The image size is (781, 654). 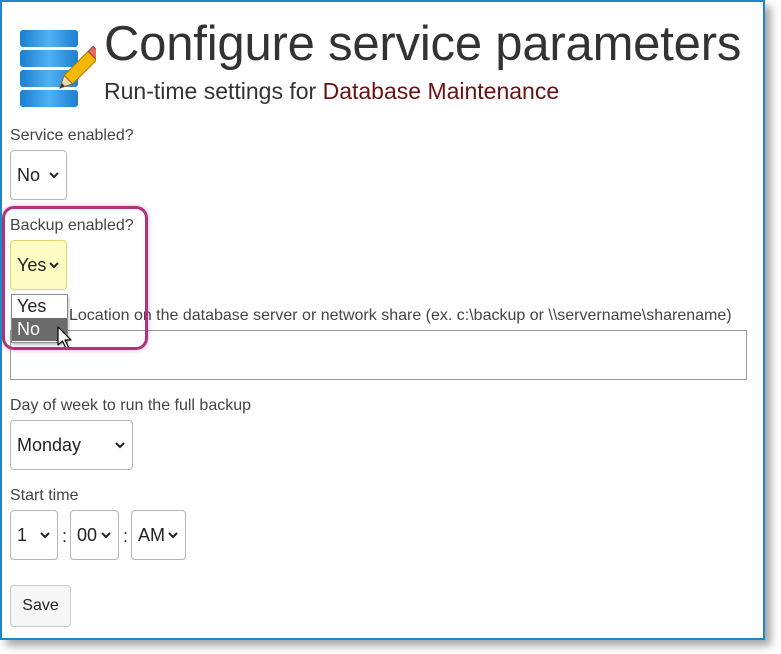 I want to click on start-hour-select: 1, so click(x=34, y=535).